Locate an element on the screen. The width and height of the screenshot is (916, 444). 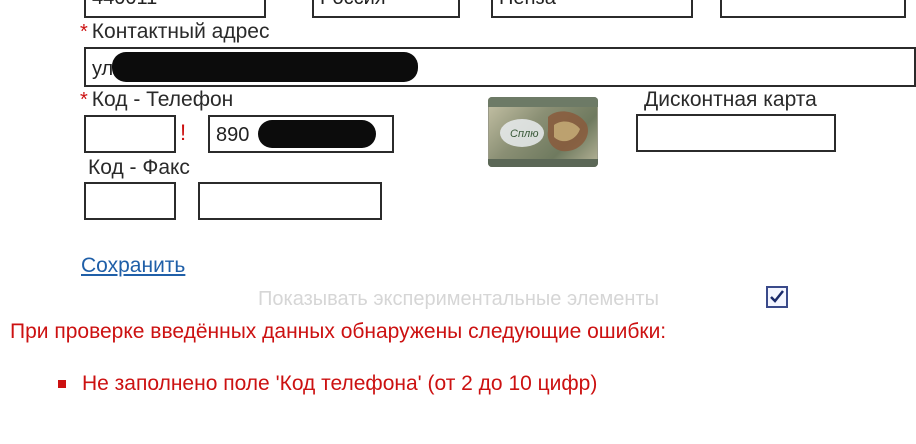
address-value: ул is located at coordinates (103, 69).